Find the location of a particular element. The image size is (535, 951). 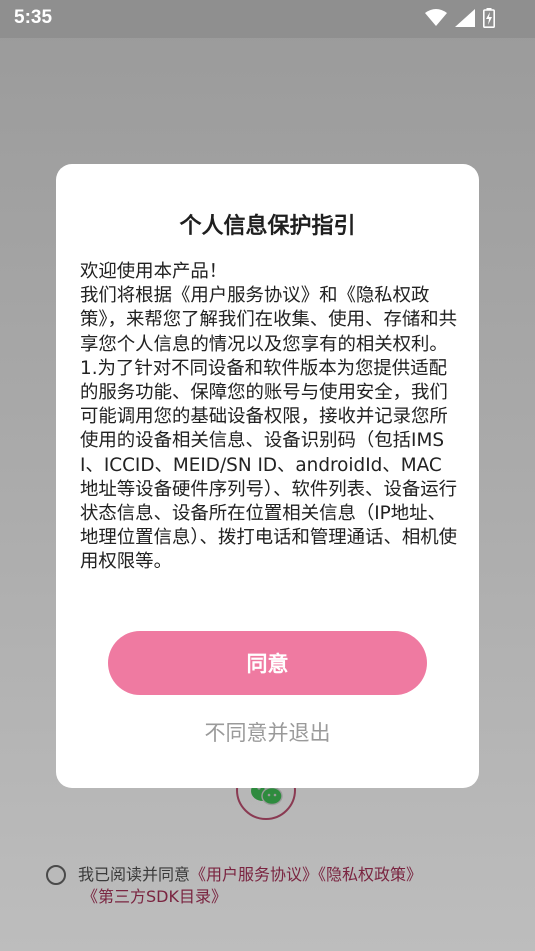

battery-charging-icon is located at coordinates (489, 18).